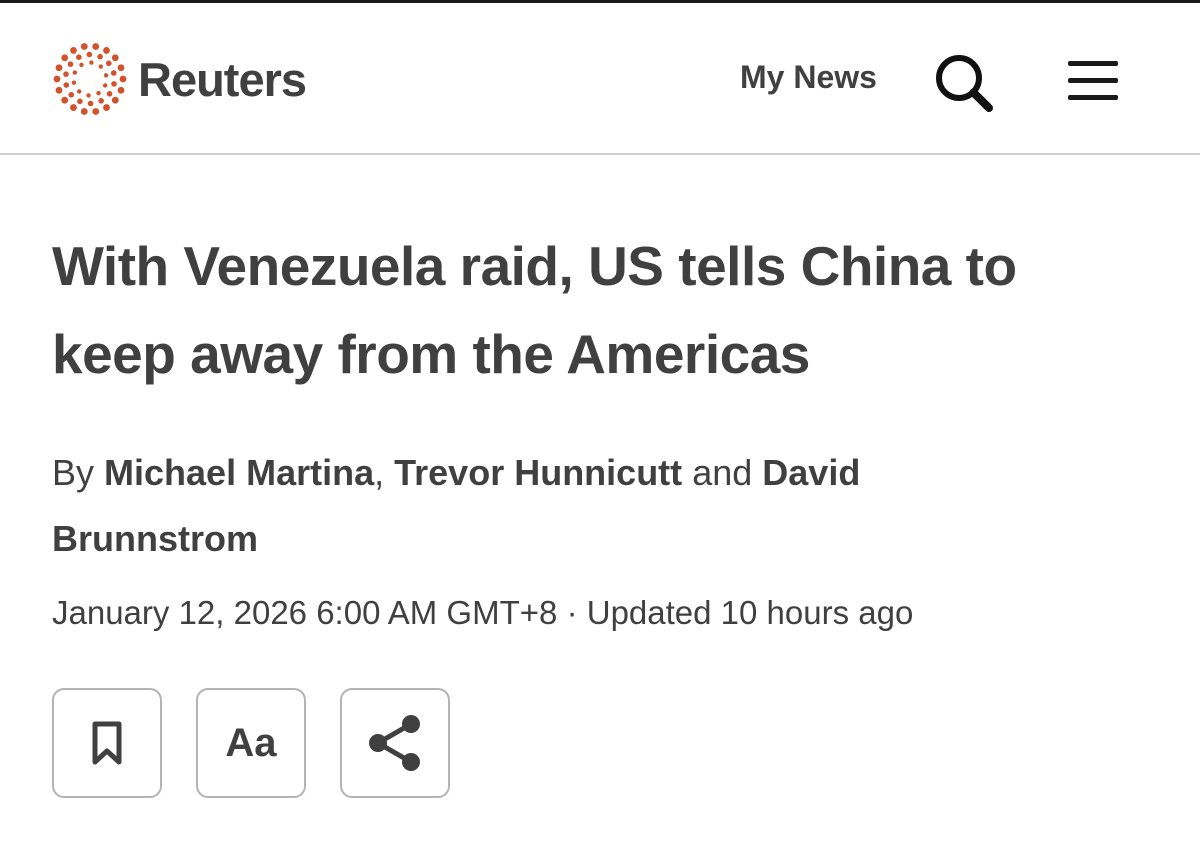 This screenshot has height=868, width=1200. I want to click on font-size-icon: Aa, so click(251, 742).